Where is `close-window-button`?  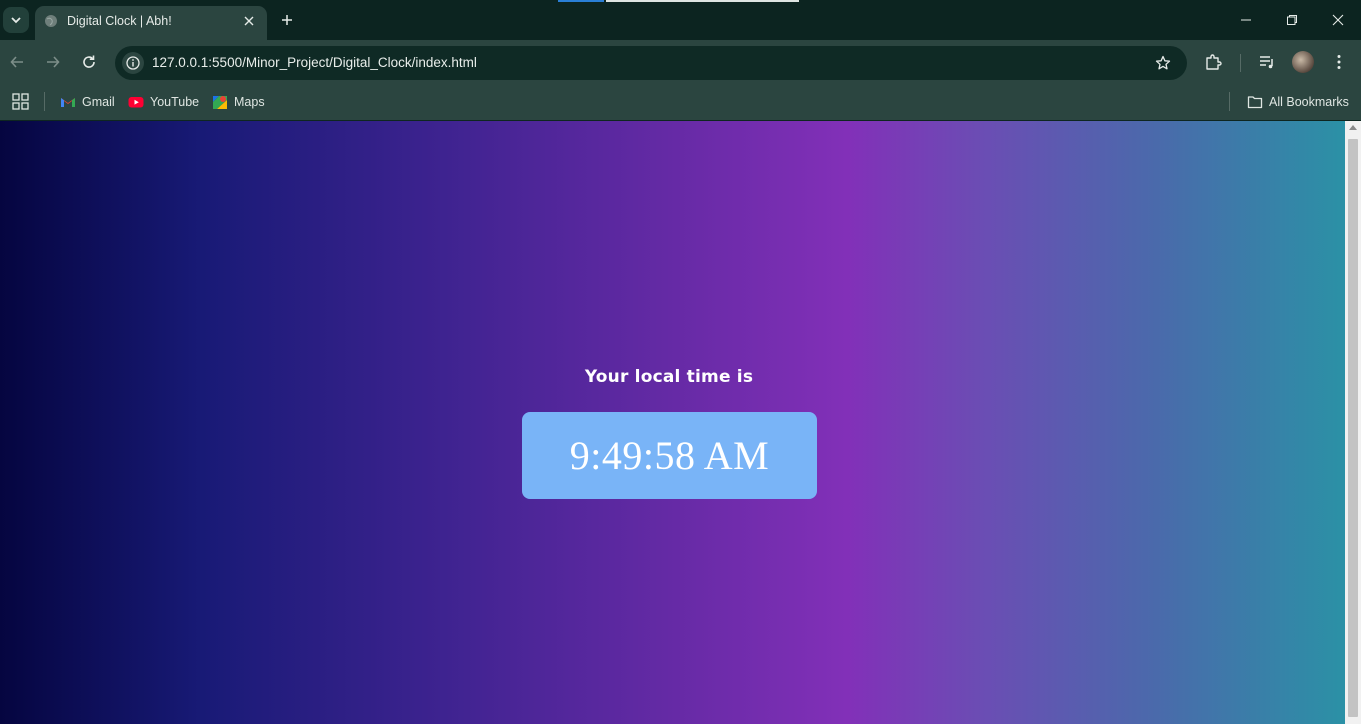
close-window-button is located at coordinates (1338, 20).